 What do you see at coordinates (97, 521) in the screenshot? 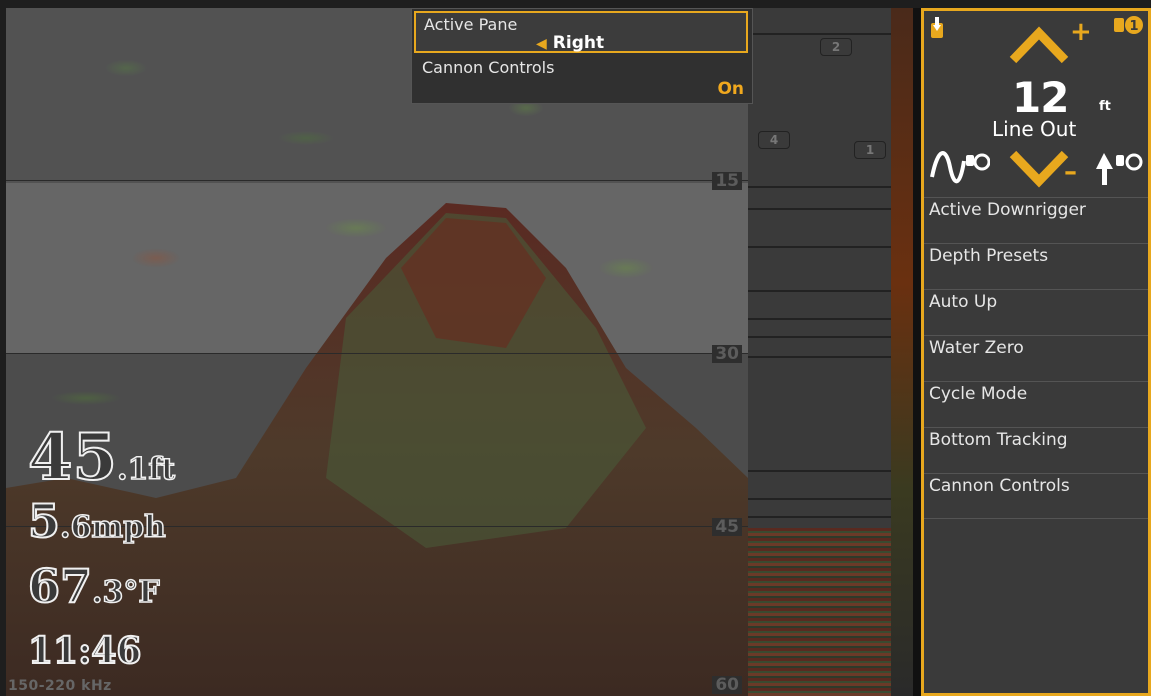
I see `speed-readout: 5.6mph` at bounding box center [97, 521].